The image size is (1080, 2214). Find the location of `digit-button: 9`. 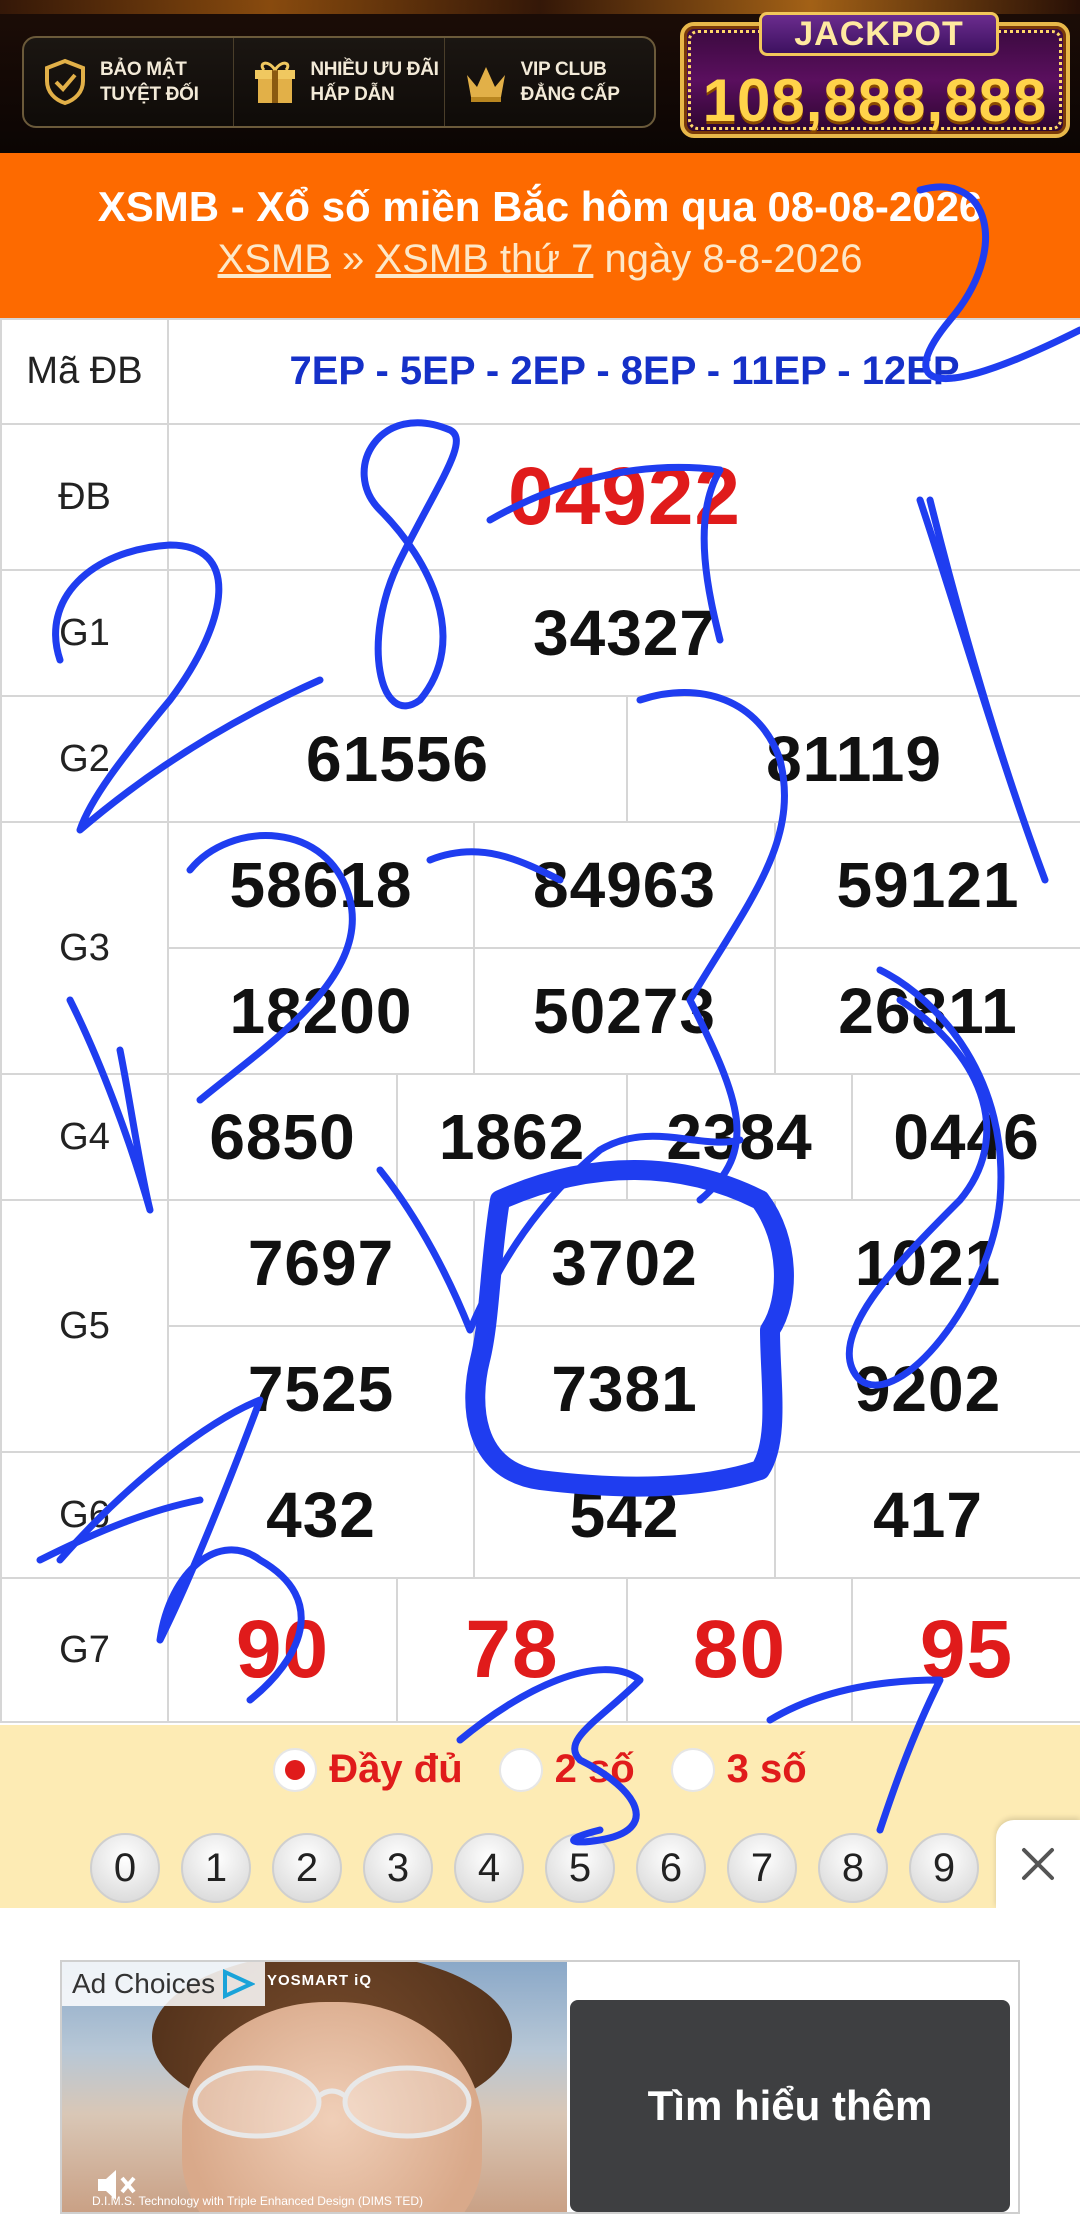

digit-button: 9 is located at coordinates (944, 1868).